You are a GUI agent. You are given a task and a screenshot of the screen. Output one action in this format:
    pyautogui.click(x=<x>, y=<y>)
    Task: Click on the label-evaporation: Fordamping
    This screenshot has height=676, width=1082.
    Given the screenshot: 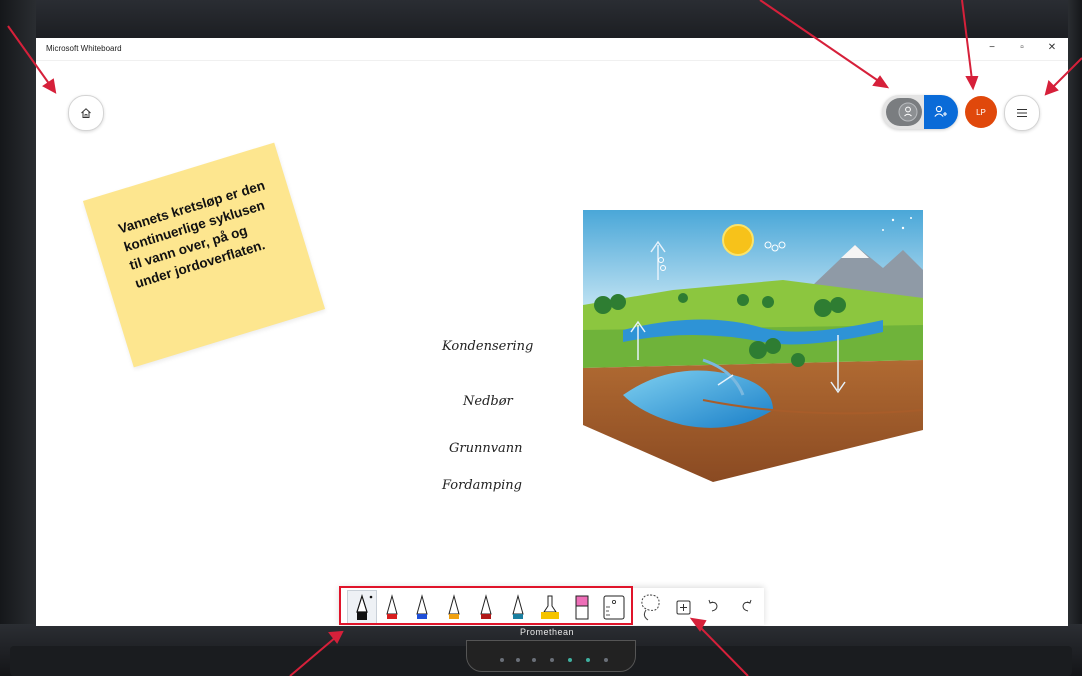 What is the action you would take?
    pyautogui.click(x=482, y=485)
    